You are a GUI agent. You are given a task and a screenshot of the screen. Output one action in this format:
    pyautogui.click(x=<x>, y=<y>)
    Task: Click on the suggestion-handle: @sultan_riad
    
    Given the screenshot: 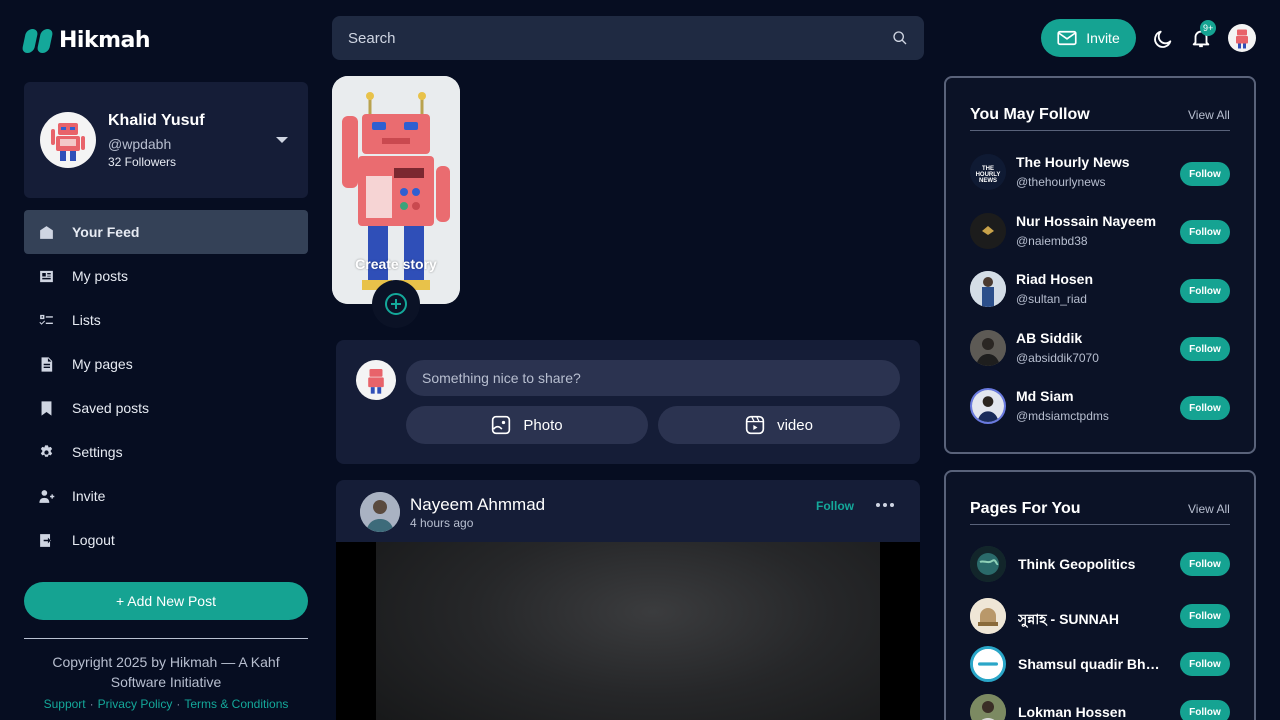 What is the action you would take?
    pyautogui.click(x=1051, y=299)
    